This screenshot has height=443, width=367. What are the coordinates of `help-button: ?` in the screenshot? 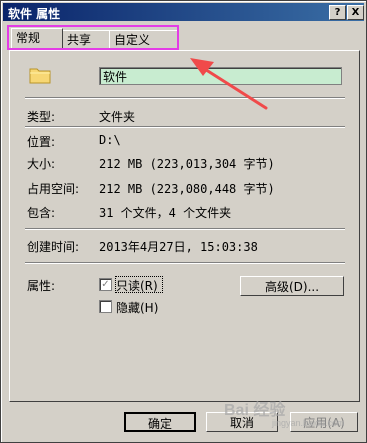 It's located at (337, 12).